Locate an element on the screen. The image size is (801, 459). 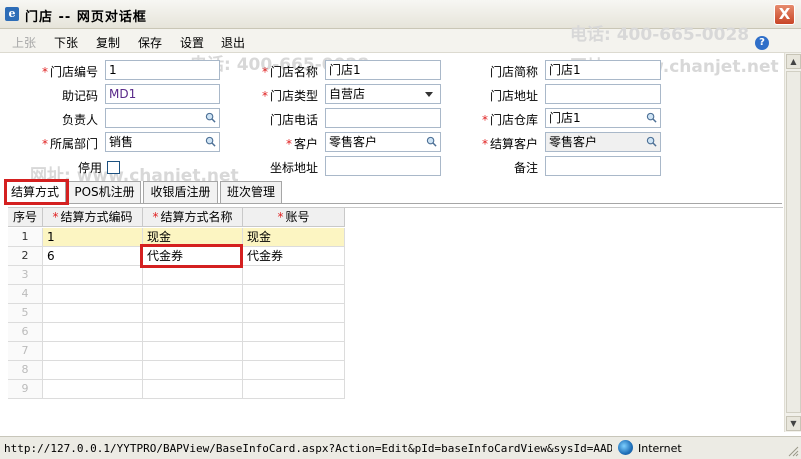
manager-lookup is located at coordinates (162, 118).